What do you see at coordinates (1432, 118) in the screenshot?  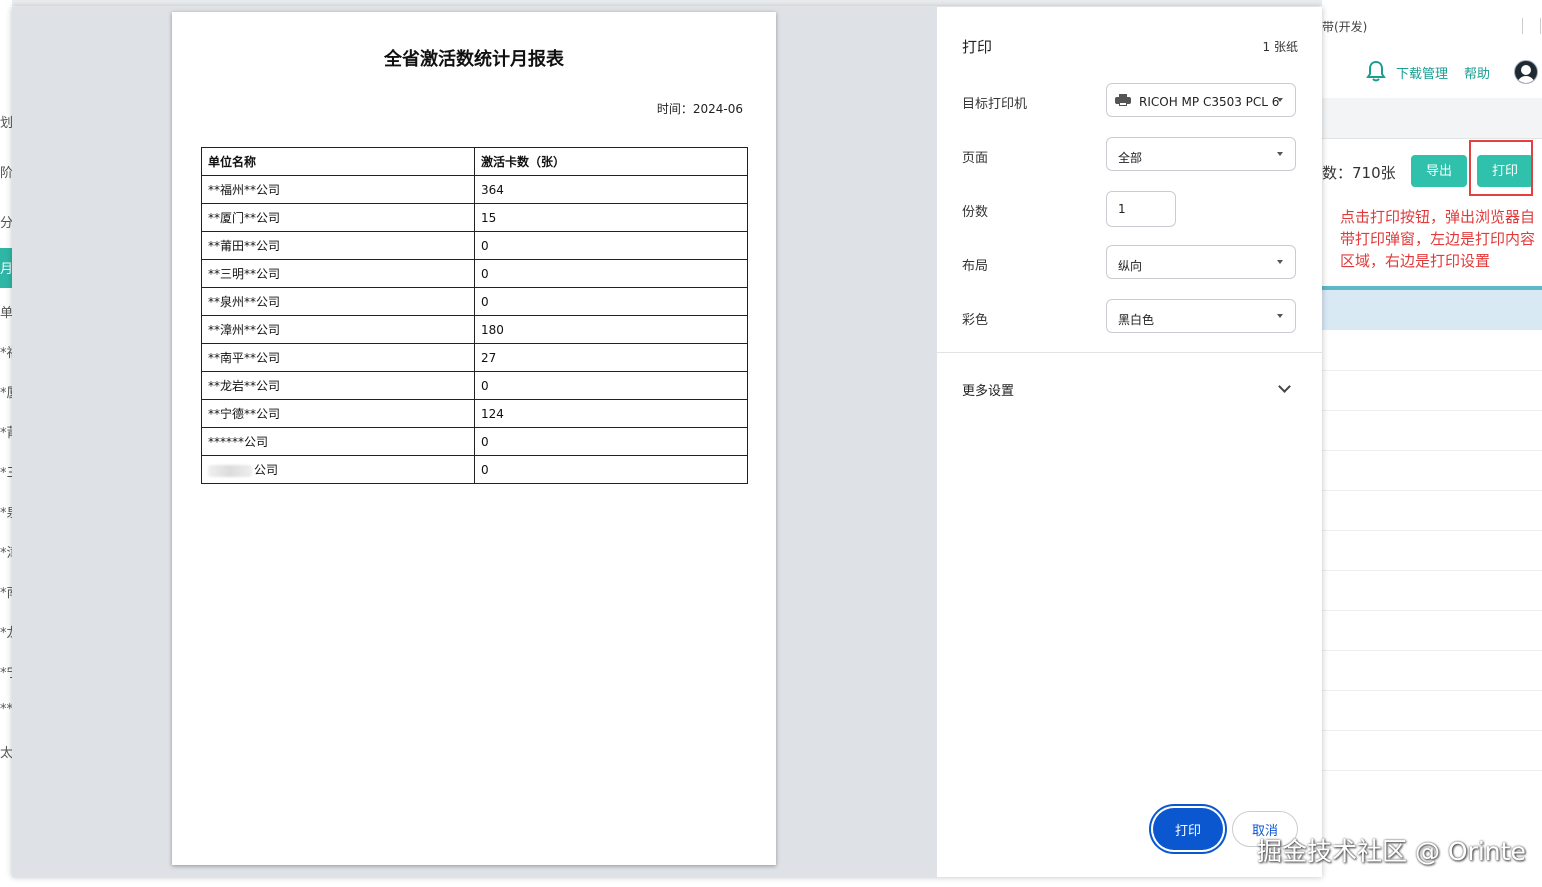 I see `toolbar-band` at bounding box center [1432, 118].